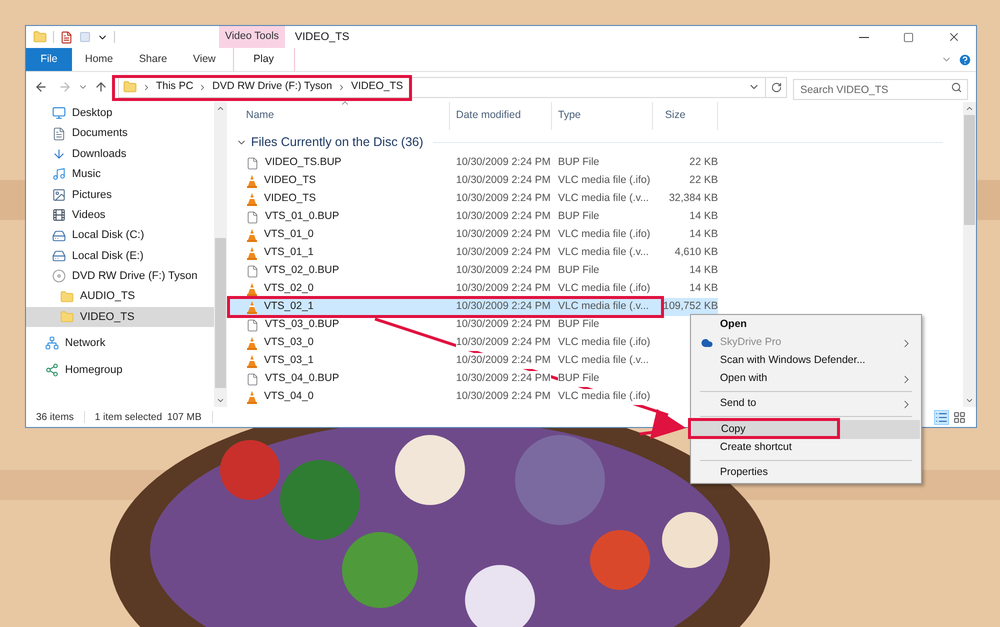  I want to click on selection-count: 1 item selected, so click(128, 417).